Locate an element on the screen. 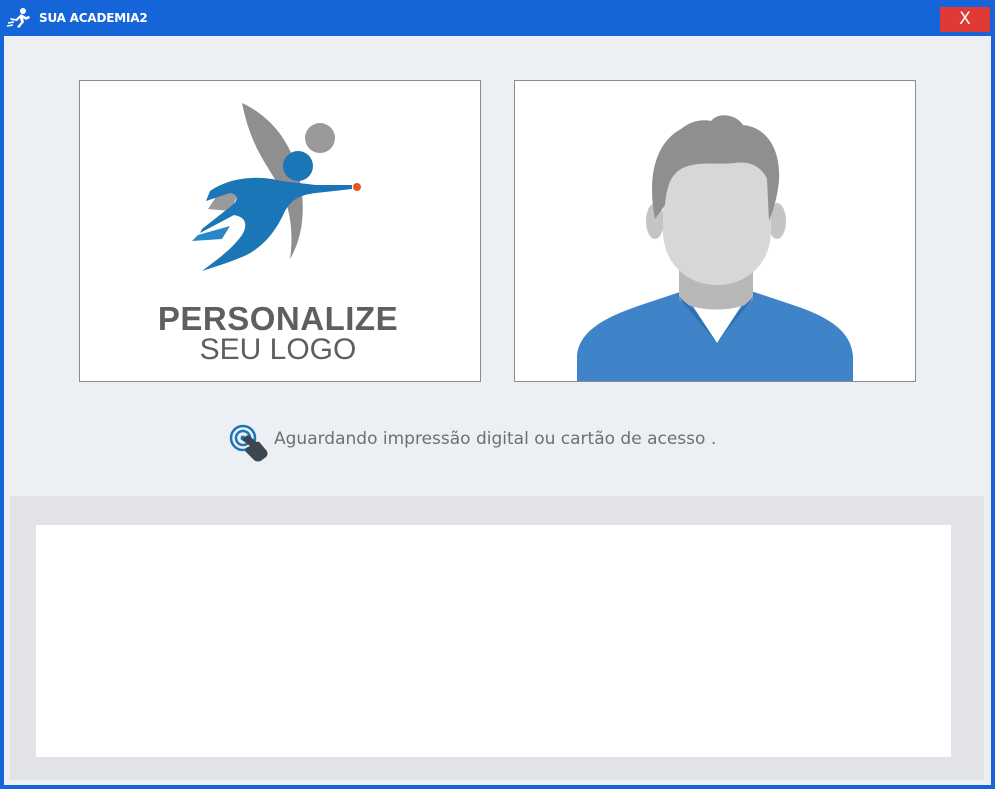 The width and height of the screenshot is (995, 789). fingerprint-touch-icon is located at coordinates (248, 443).